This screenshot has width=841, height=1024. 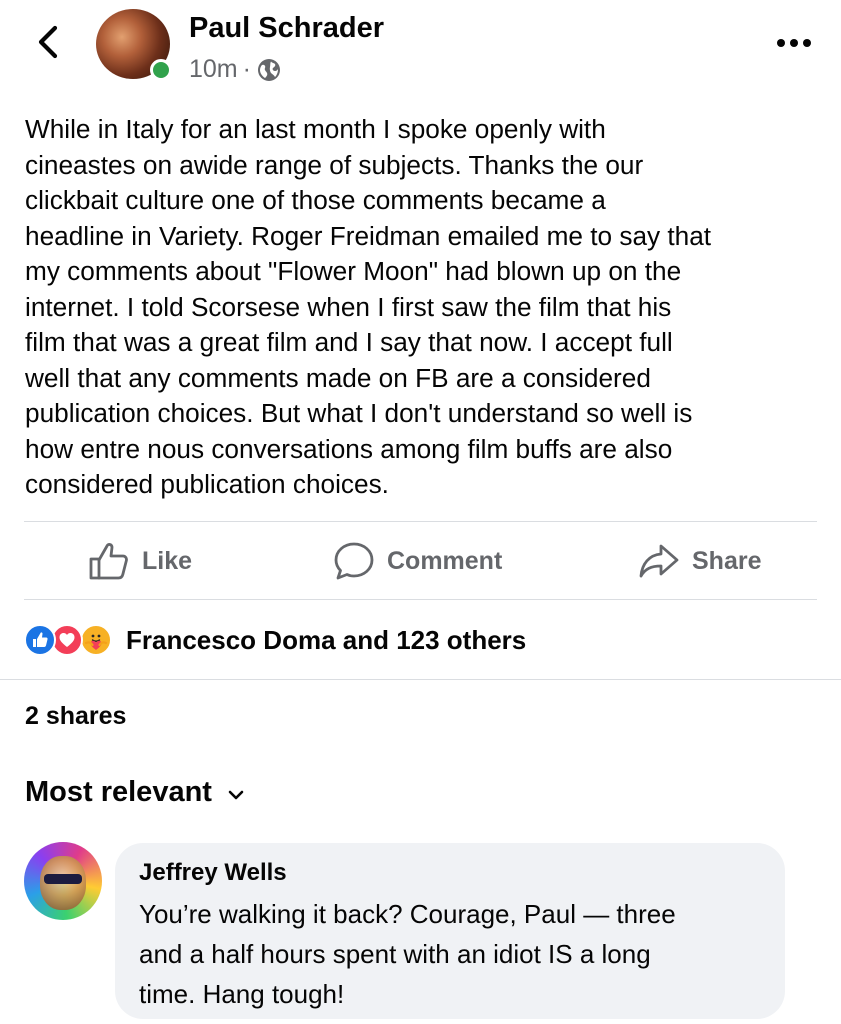 I want to click on post-timestamp: 10m, so click(x=213, y=69).